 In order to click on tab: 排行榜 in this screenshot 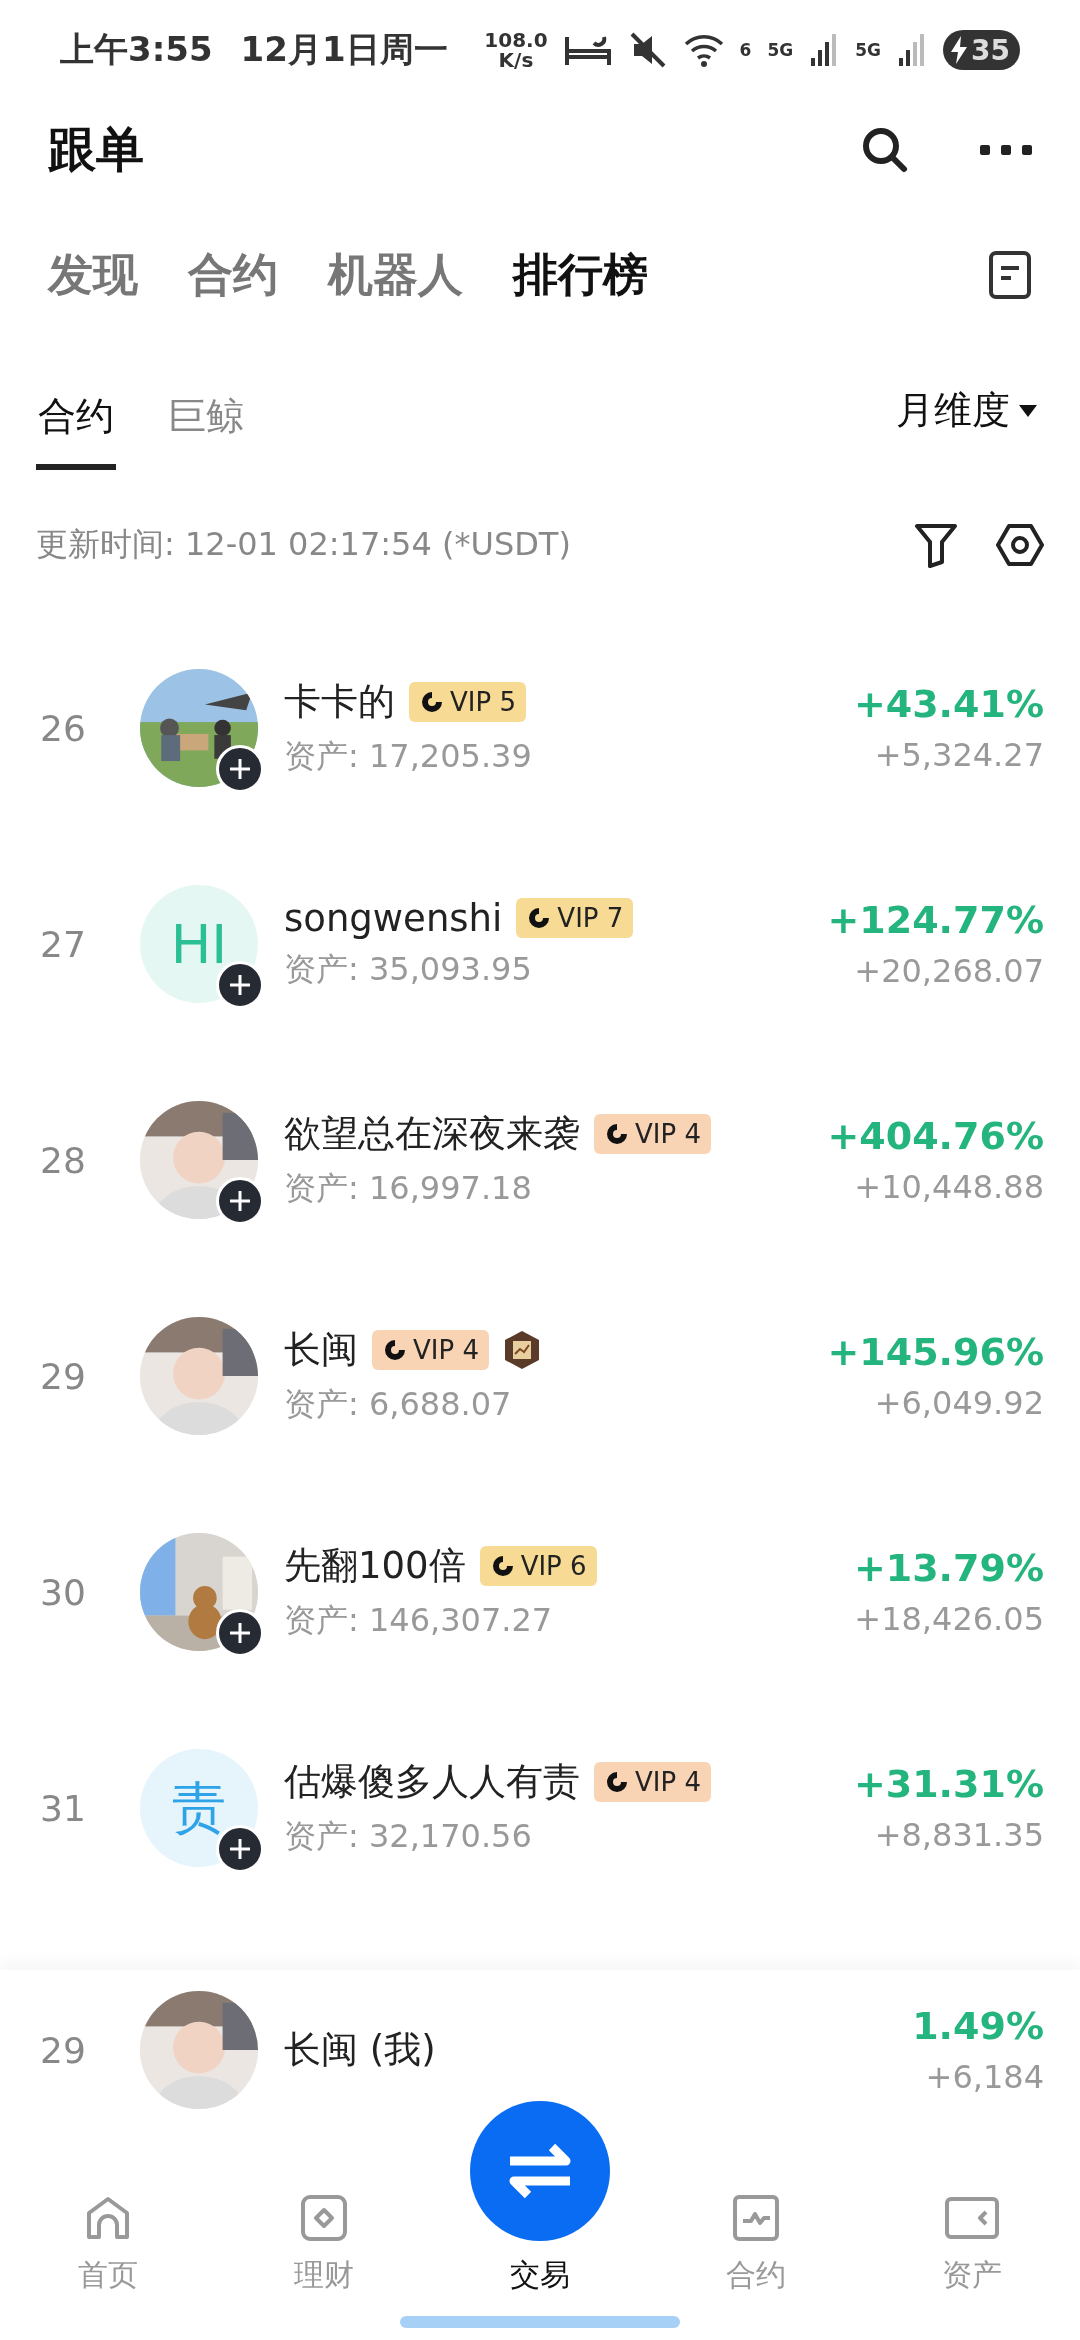, I will do `click(580, 275)`.